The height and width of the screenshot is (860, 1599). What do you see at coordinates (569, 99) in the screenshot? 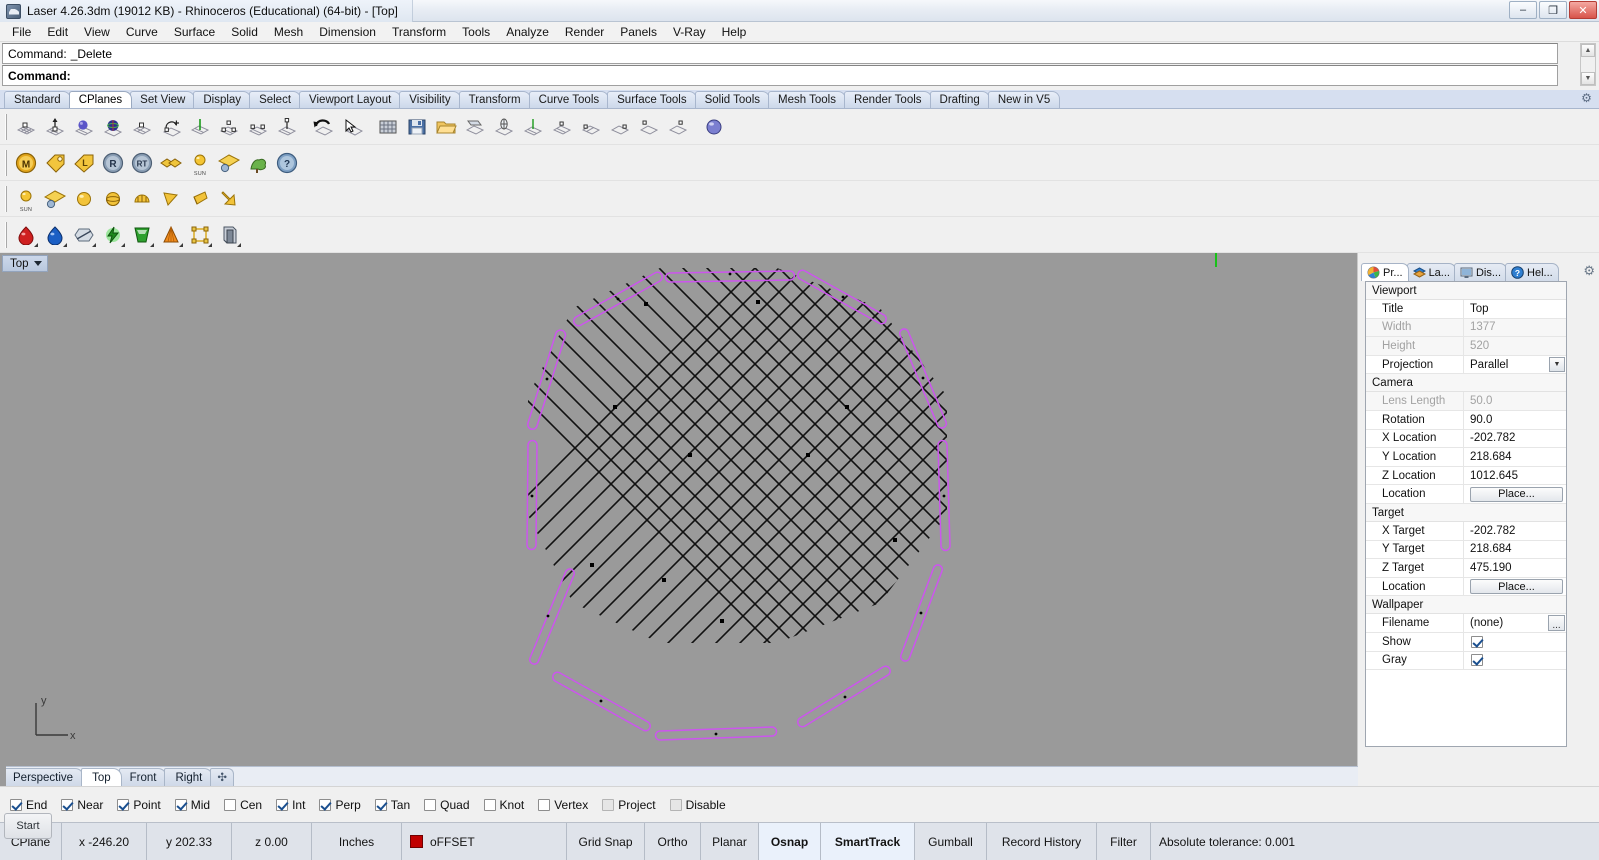
I see `toolbar-tab-curve-tools: Curve Tools` at bounding box center [569, 99].